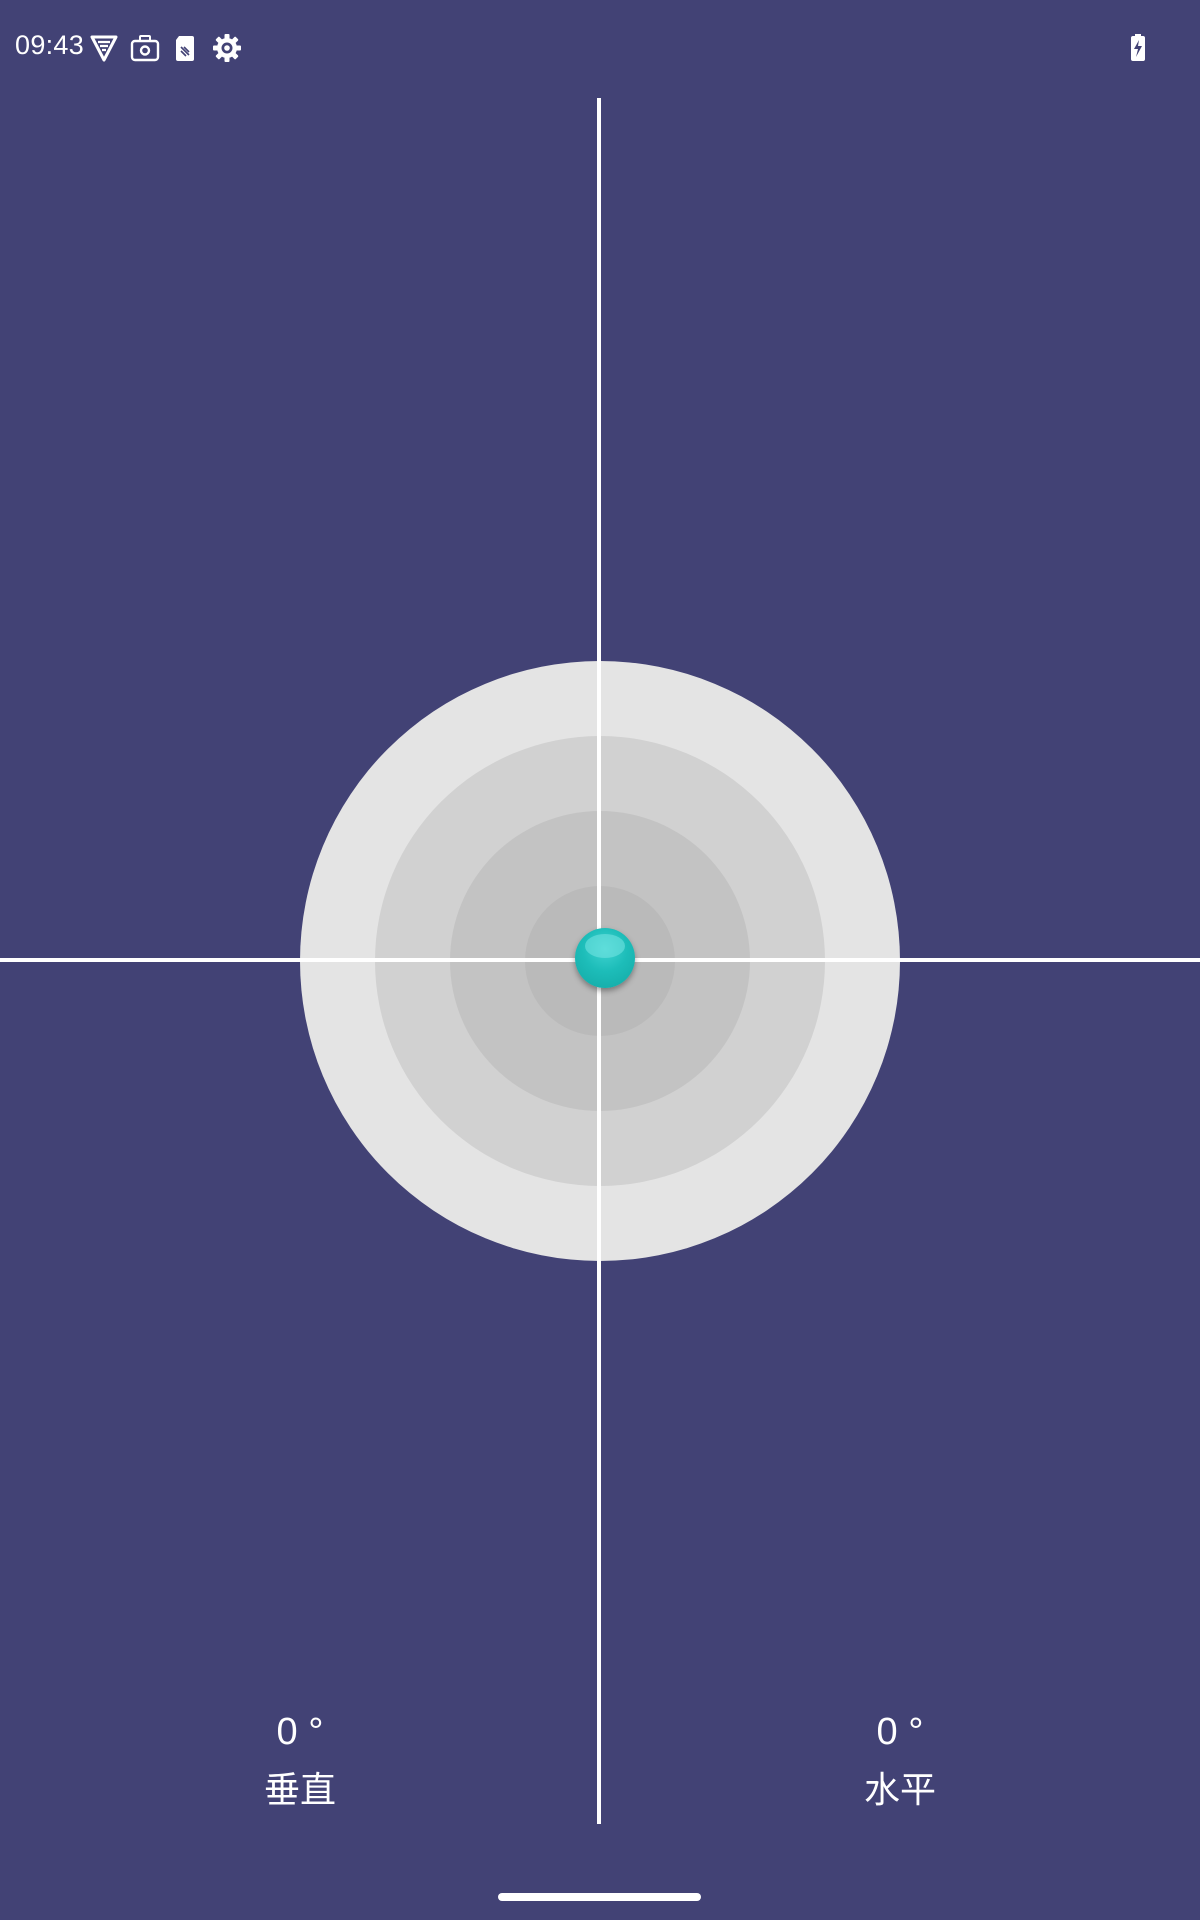  What do you see at coordinates (300, 1732) in the screenshot?
I see `vertical-angle-value: 0 °` at bounding box center [300, 1732].